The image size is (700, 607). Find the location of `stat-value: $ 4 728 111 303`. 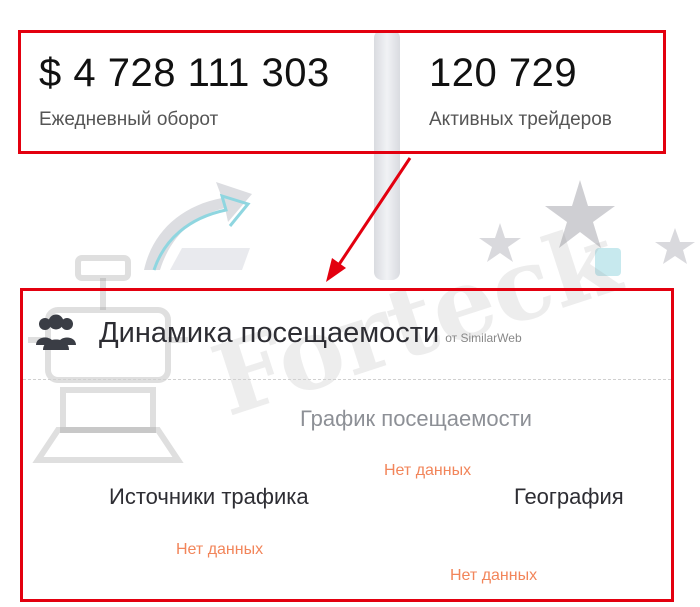

stat-value: $ 4 728 111 303 is located at coordinates (184, 73).